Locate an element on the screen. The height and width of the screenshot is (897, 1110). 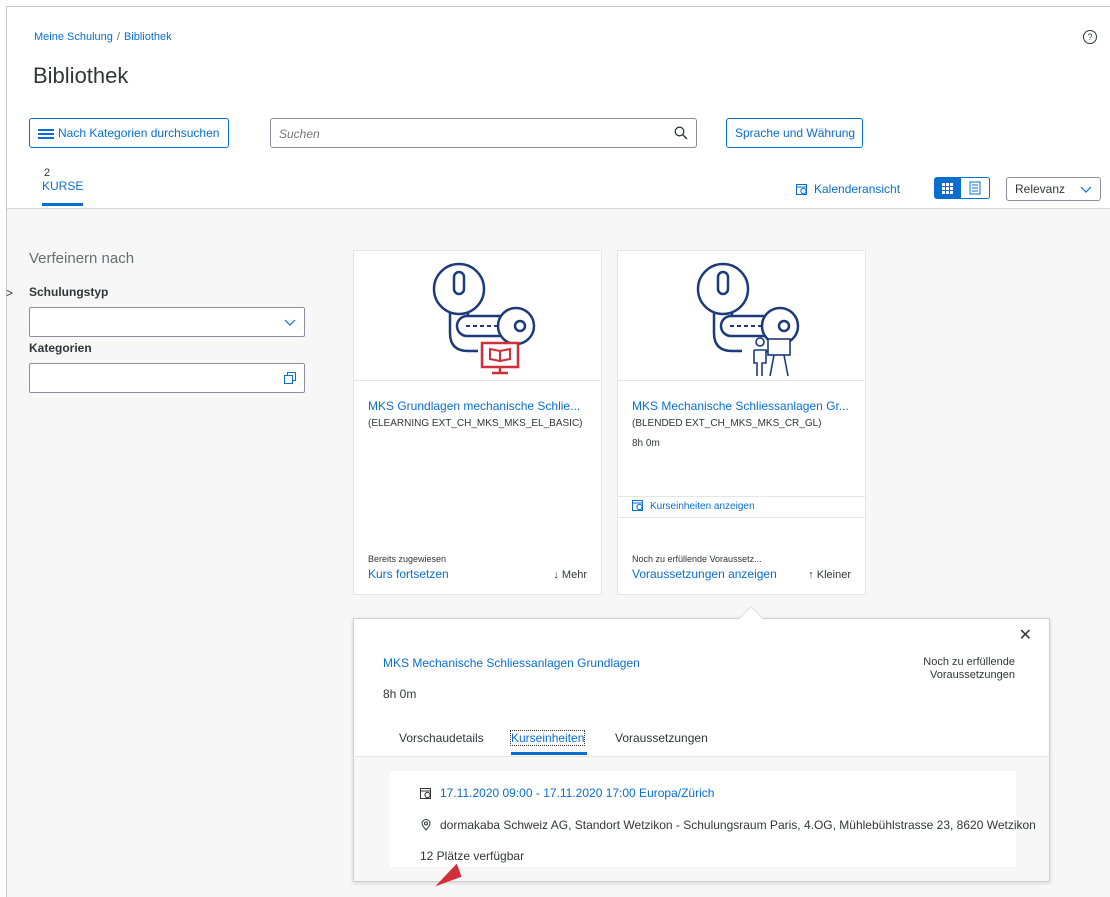
search-input is located at coordinates (469, 134).